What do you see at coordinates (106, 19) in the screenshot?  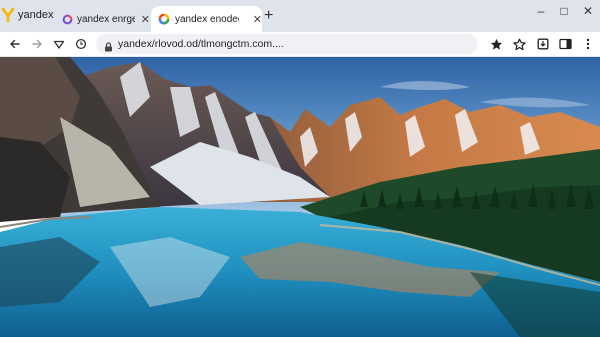 I see `tab-title: yandex enrgery.eln` at bounding box center [106, 19].